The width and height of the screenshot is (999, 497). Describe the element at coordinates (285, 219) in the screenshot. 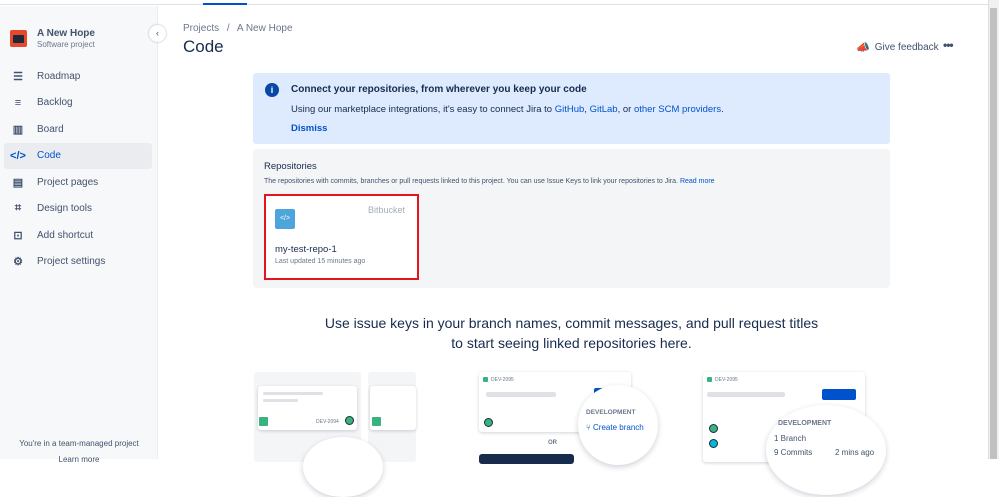

I see `code-repo-icon: </>` at that location.